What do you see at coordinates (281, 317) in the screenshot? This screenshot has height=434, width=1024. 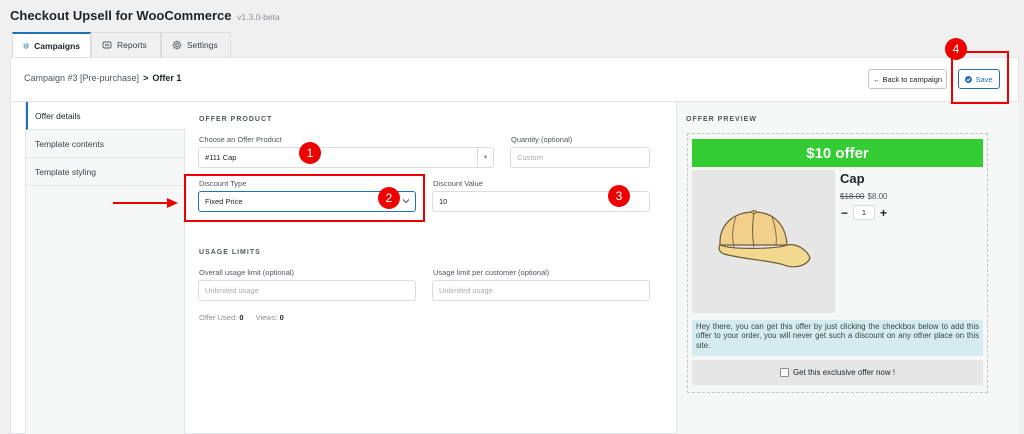 I see `views-value: 0` at bounding box center [281, 317].